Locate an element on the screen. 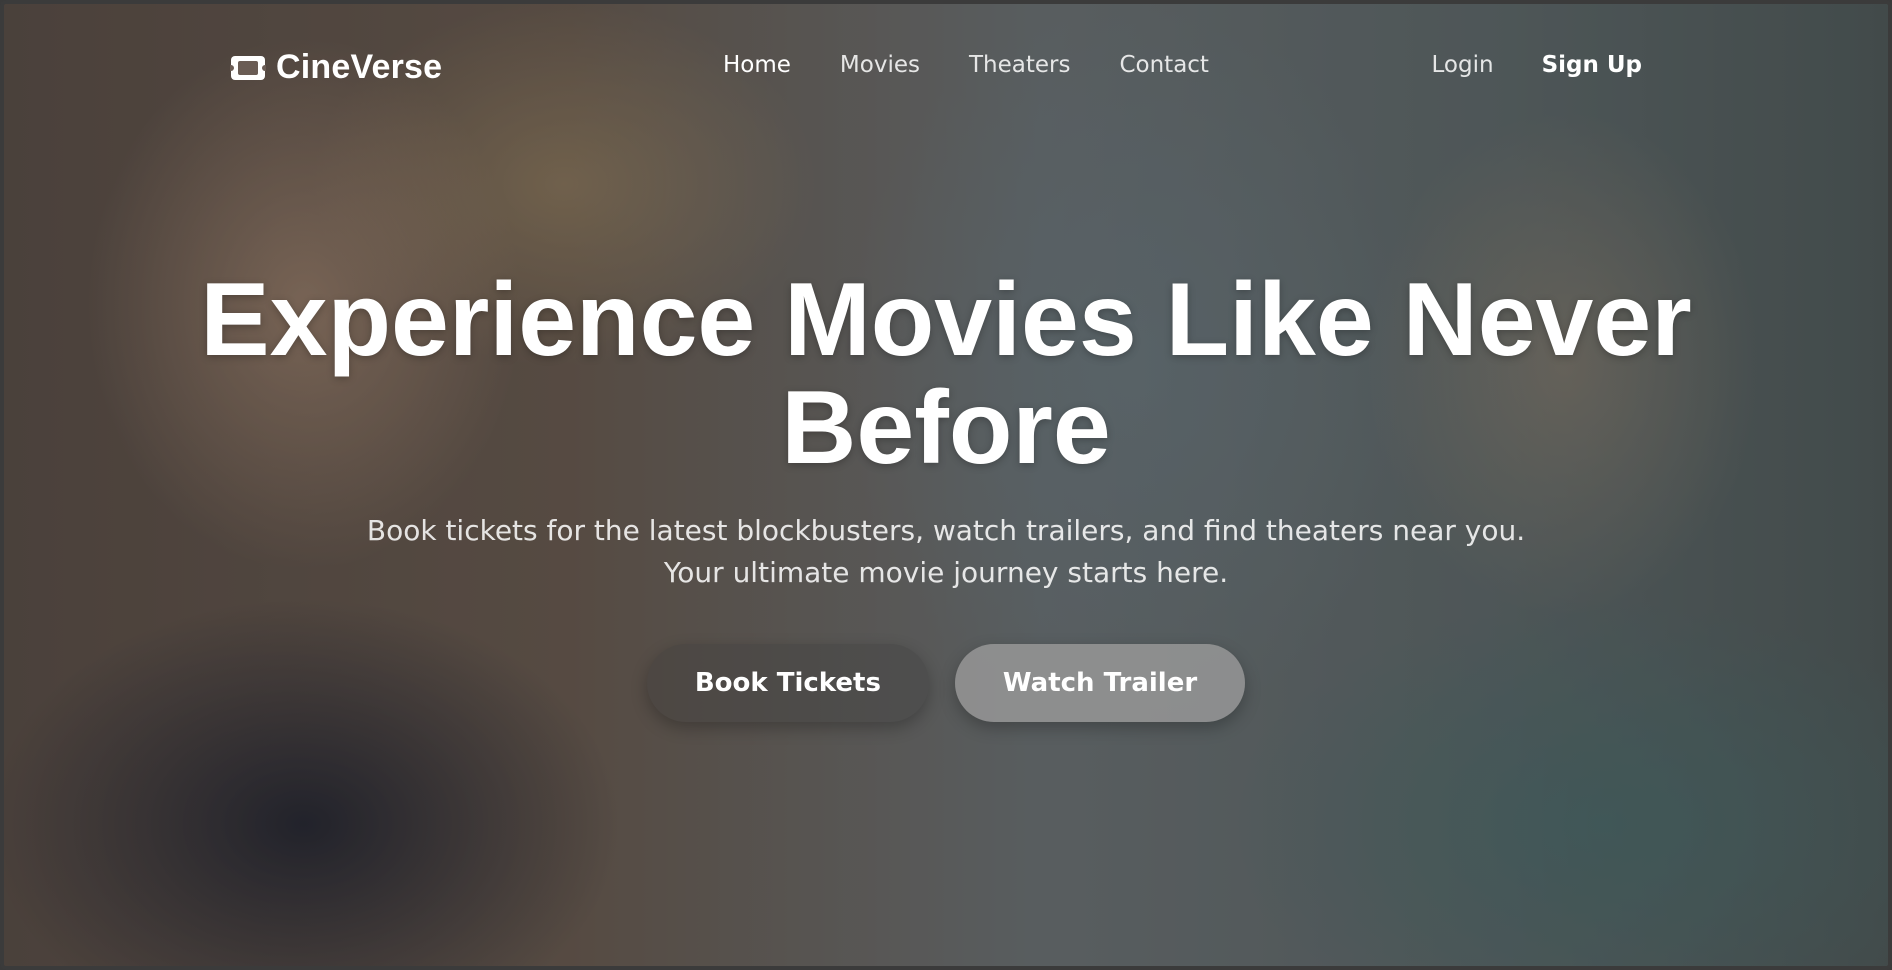 The width and height of the screenshot is (1892, 970). login-link: Login is located at coordinates (1463, 65).